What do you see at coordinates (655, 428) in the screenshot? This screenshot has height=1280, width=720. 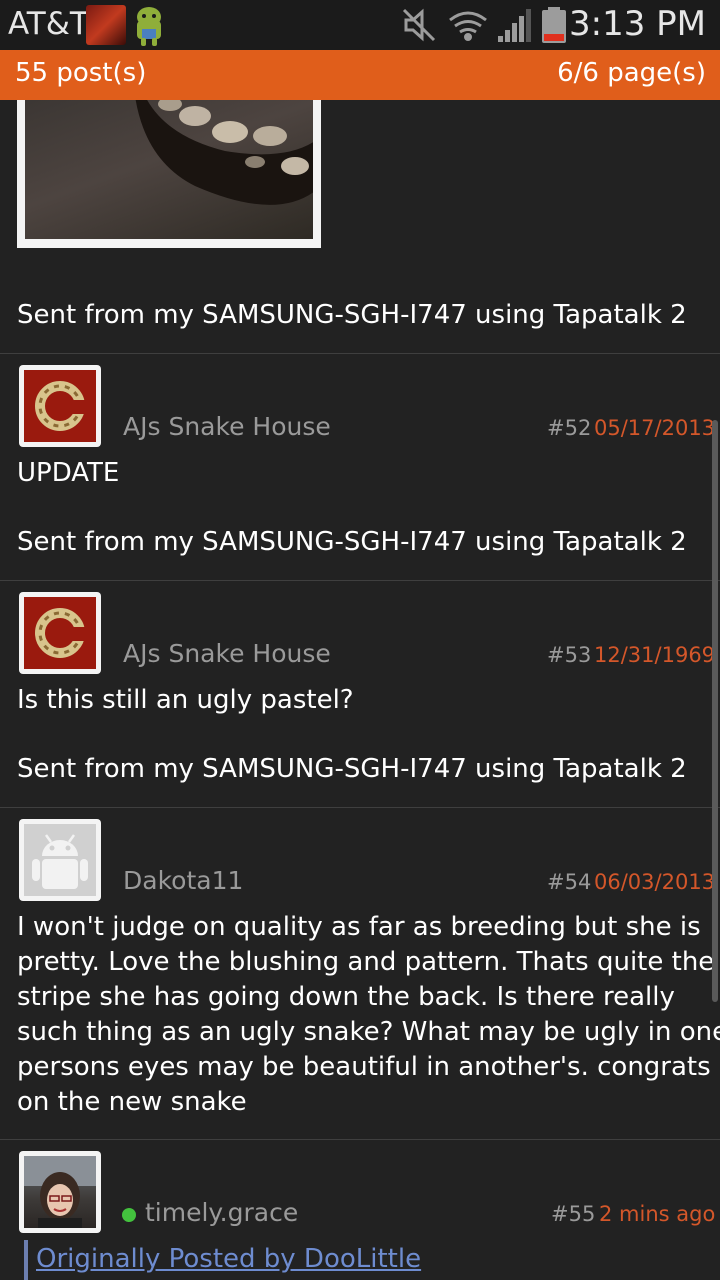 I see `post-date: 05/17/2013` at bounding box center [655, 428].